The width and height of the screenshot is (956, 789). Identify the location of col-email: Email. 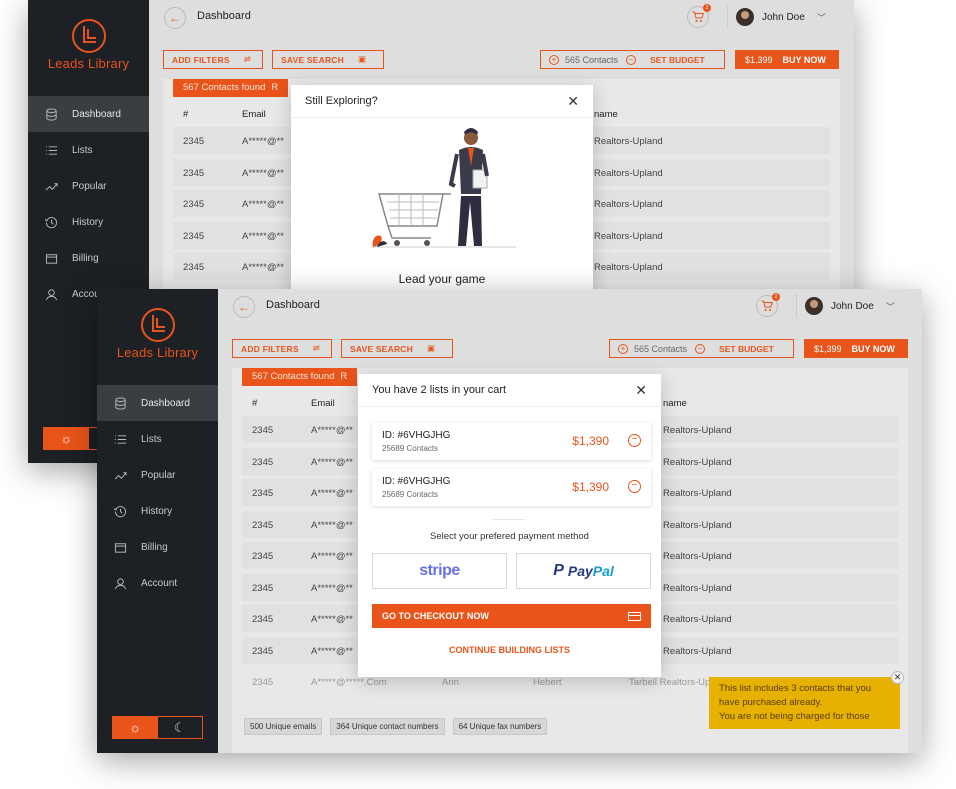
(254, 114).